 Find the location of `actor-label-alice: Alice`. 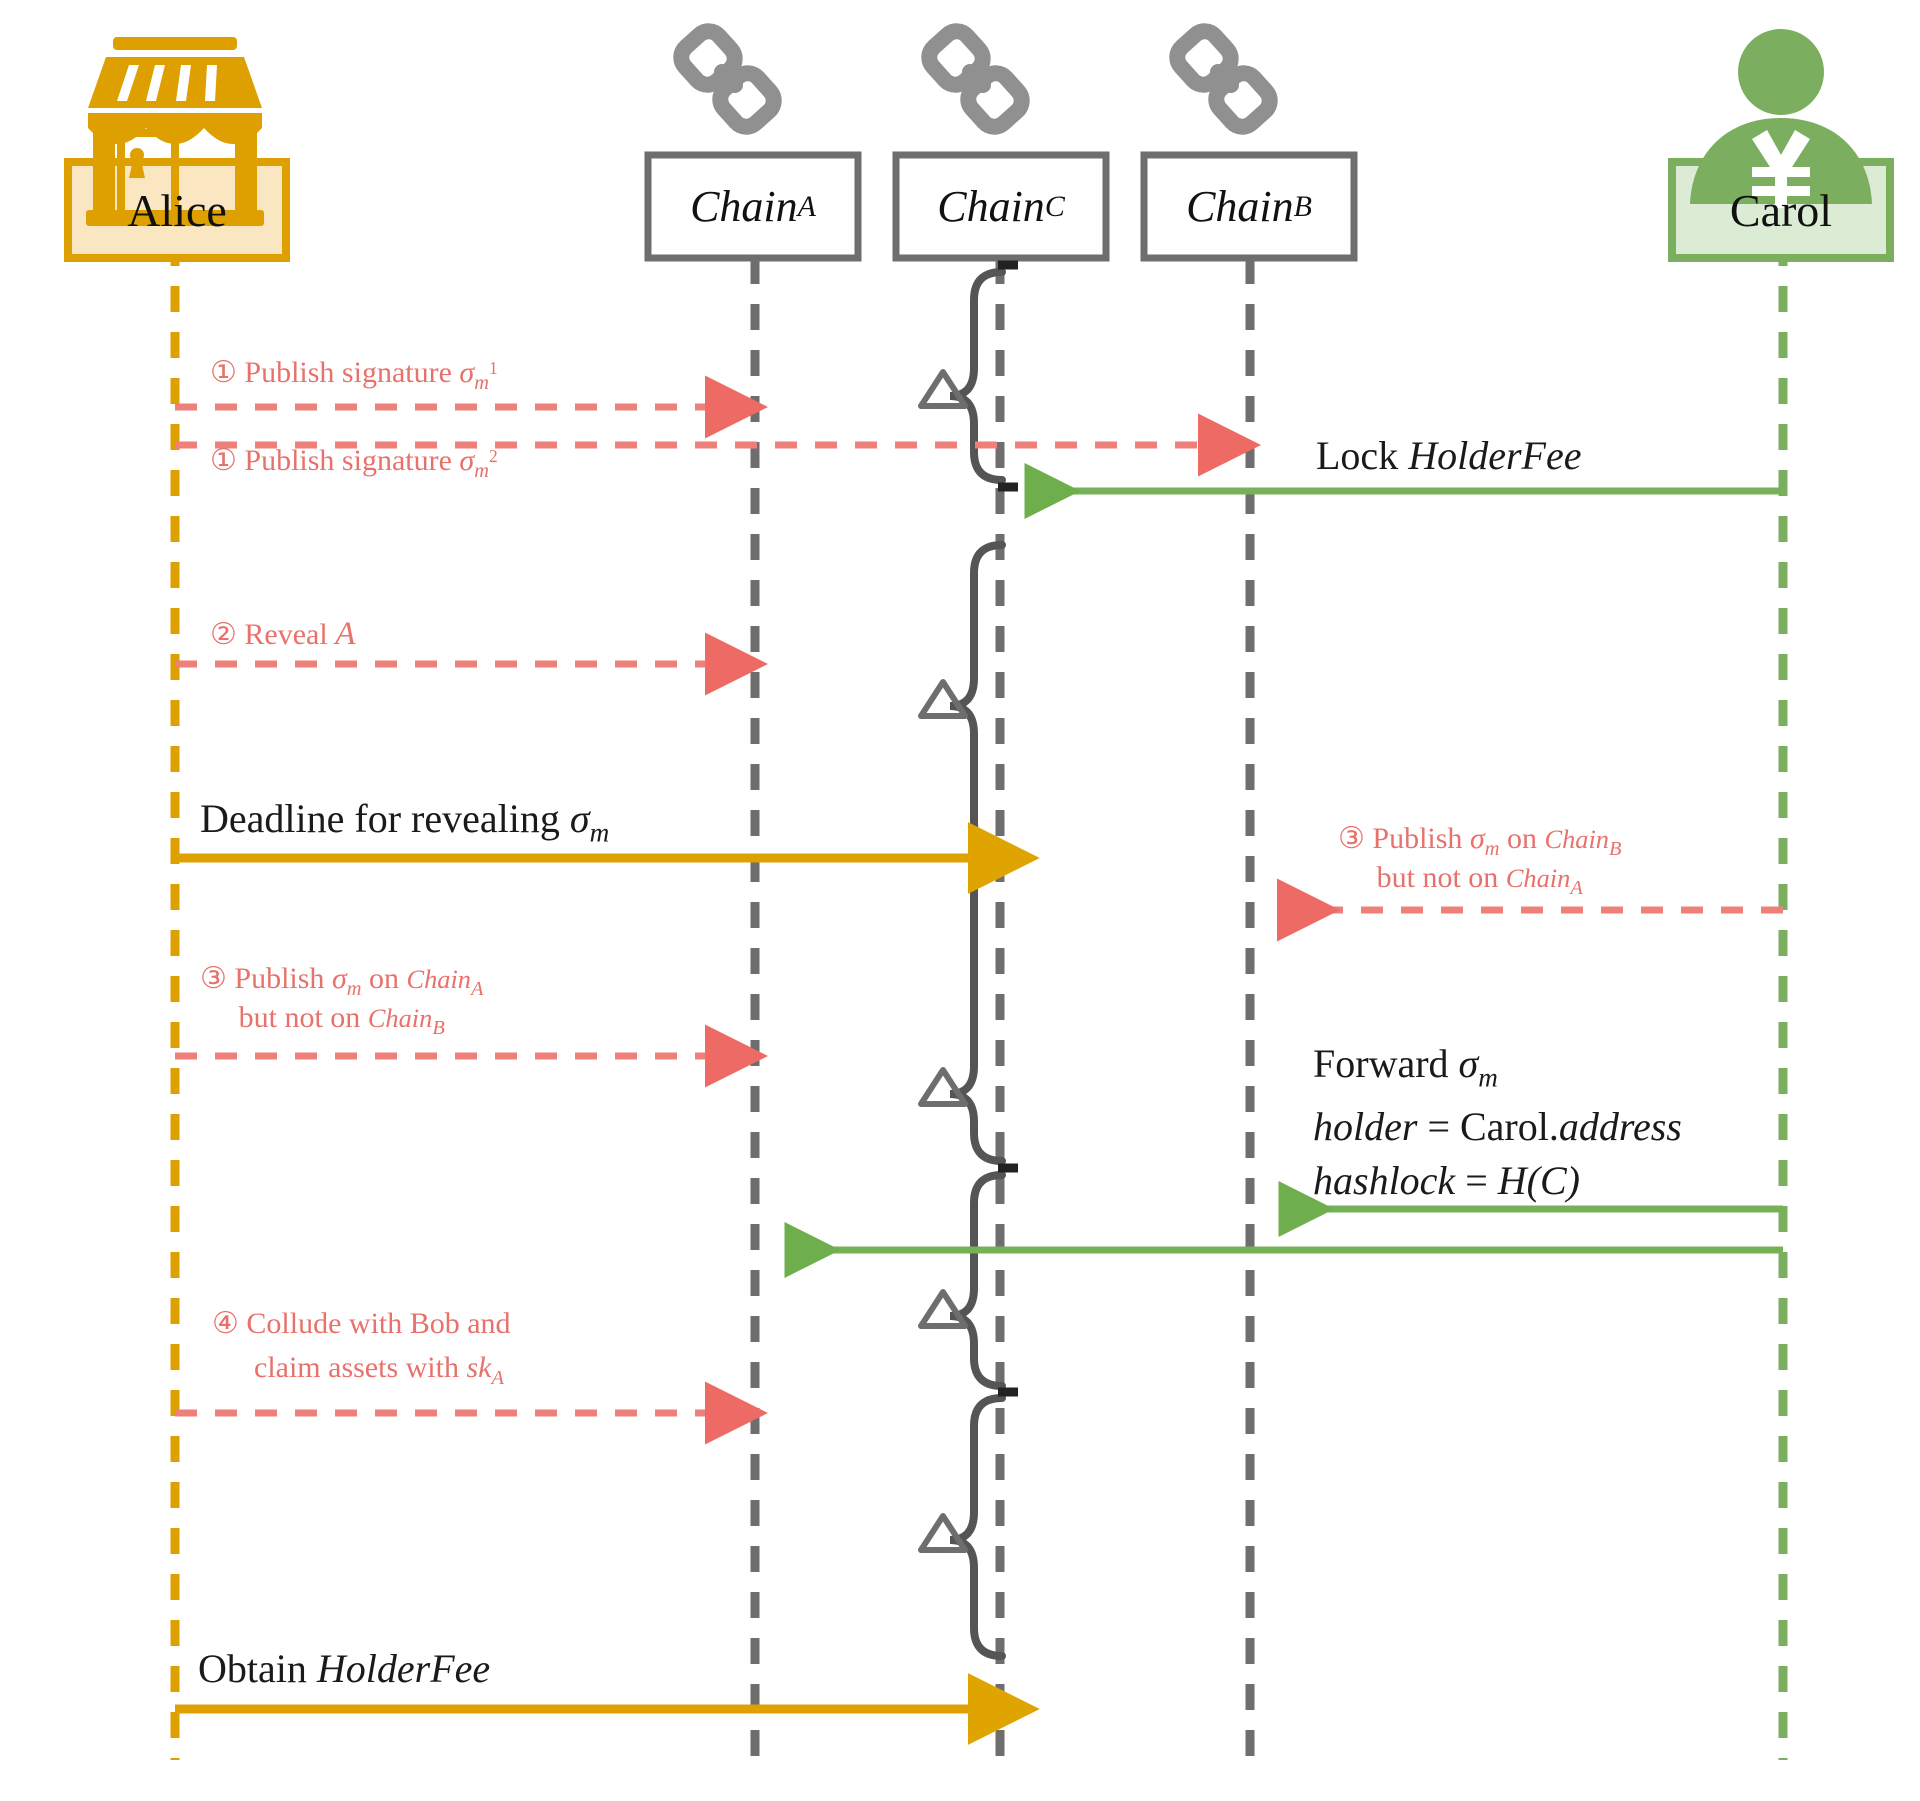

actor-label-alice: Alice is located at coordinates (177, 210).